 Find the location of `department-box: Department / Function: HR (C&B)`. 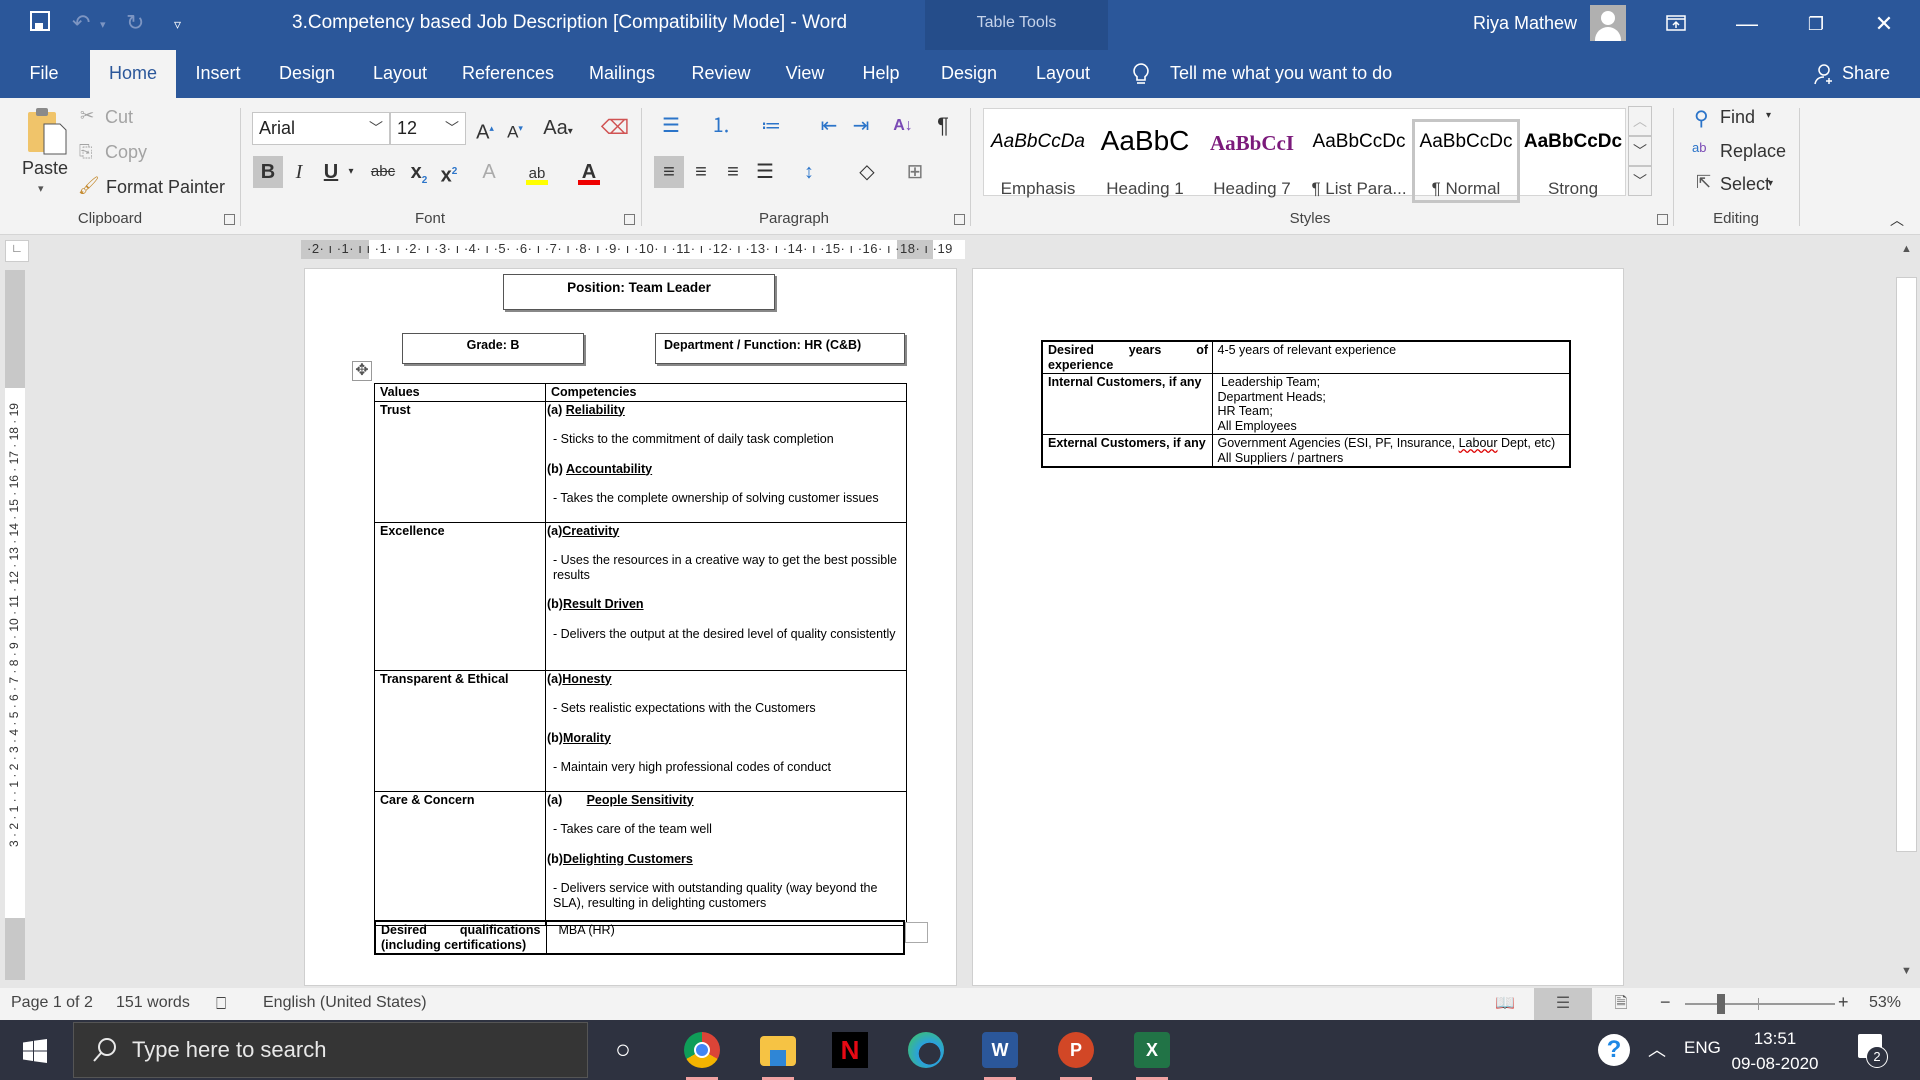

department-box: Department / Function: HR (C&B) is located at coordinates (780, 348).